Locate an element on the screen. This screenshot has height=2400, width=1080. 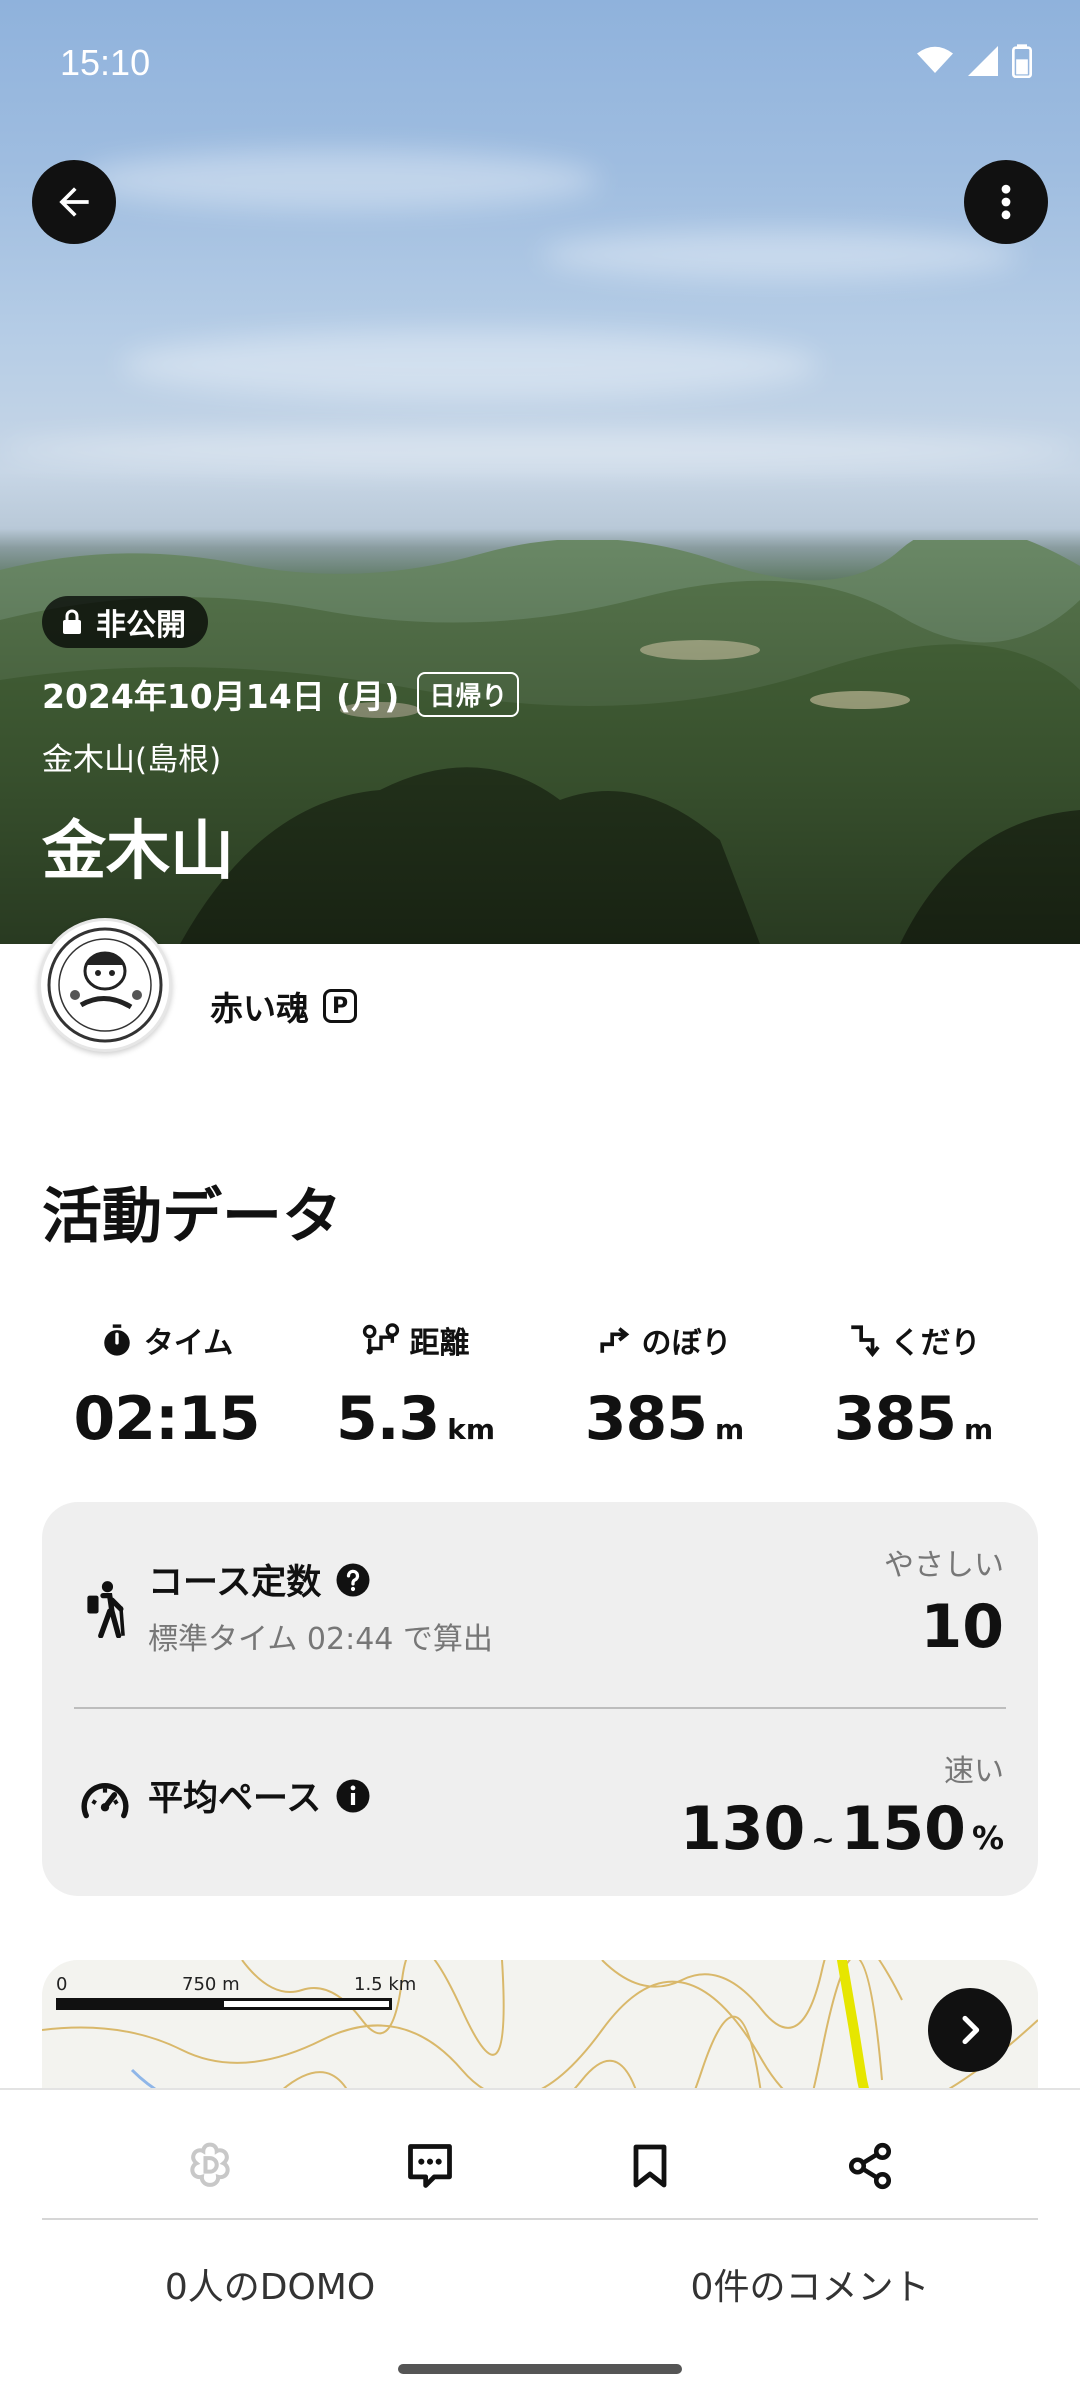
status-time: 15:10 is located at coordinates (105, 62).